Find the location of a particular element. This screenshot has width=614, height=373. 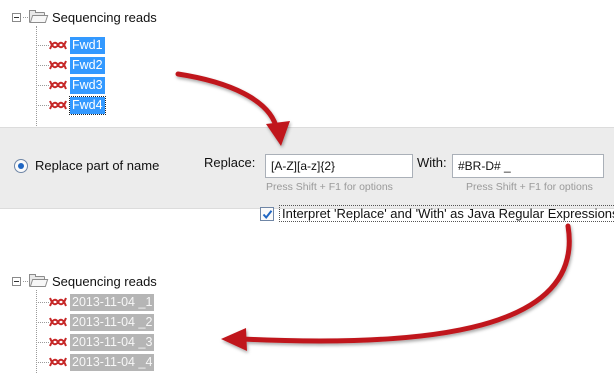

regex-checkbox is located at coordinates (267, 213).